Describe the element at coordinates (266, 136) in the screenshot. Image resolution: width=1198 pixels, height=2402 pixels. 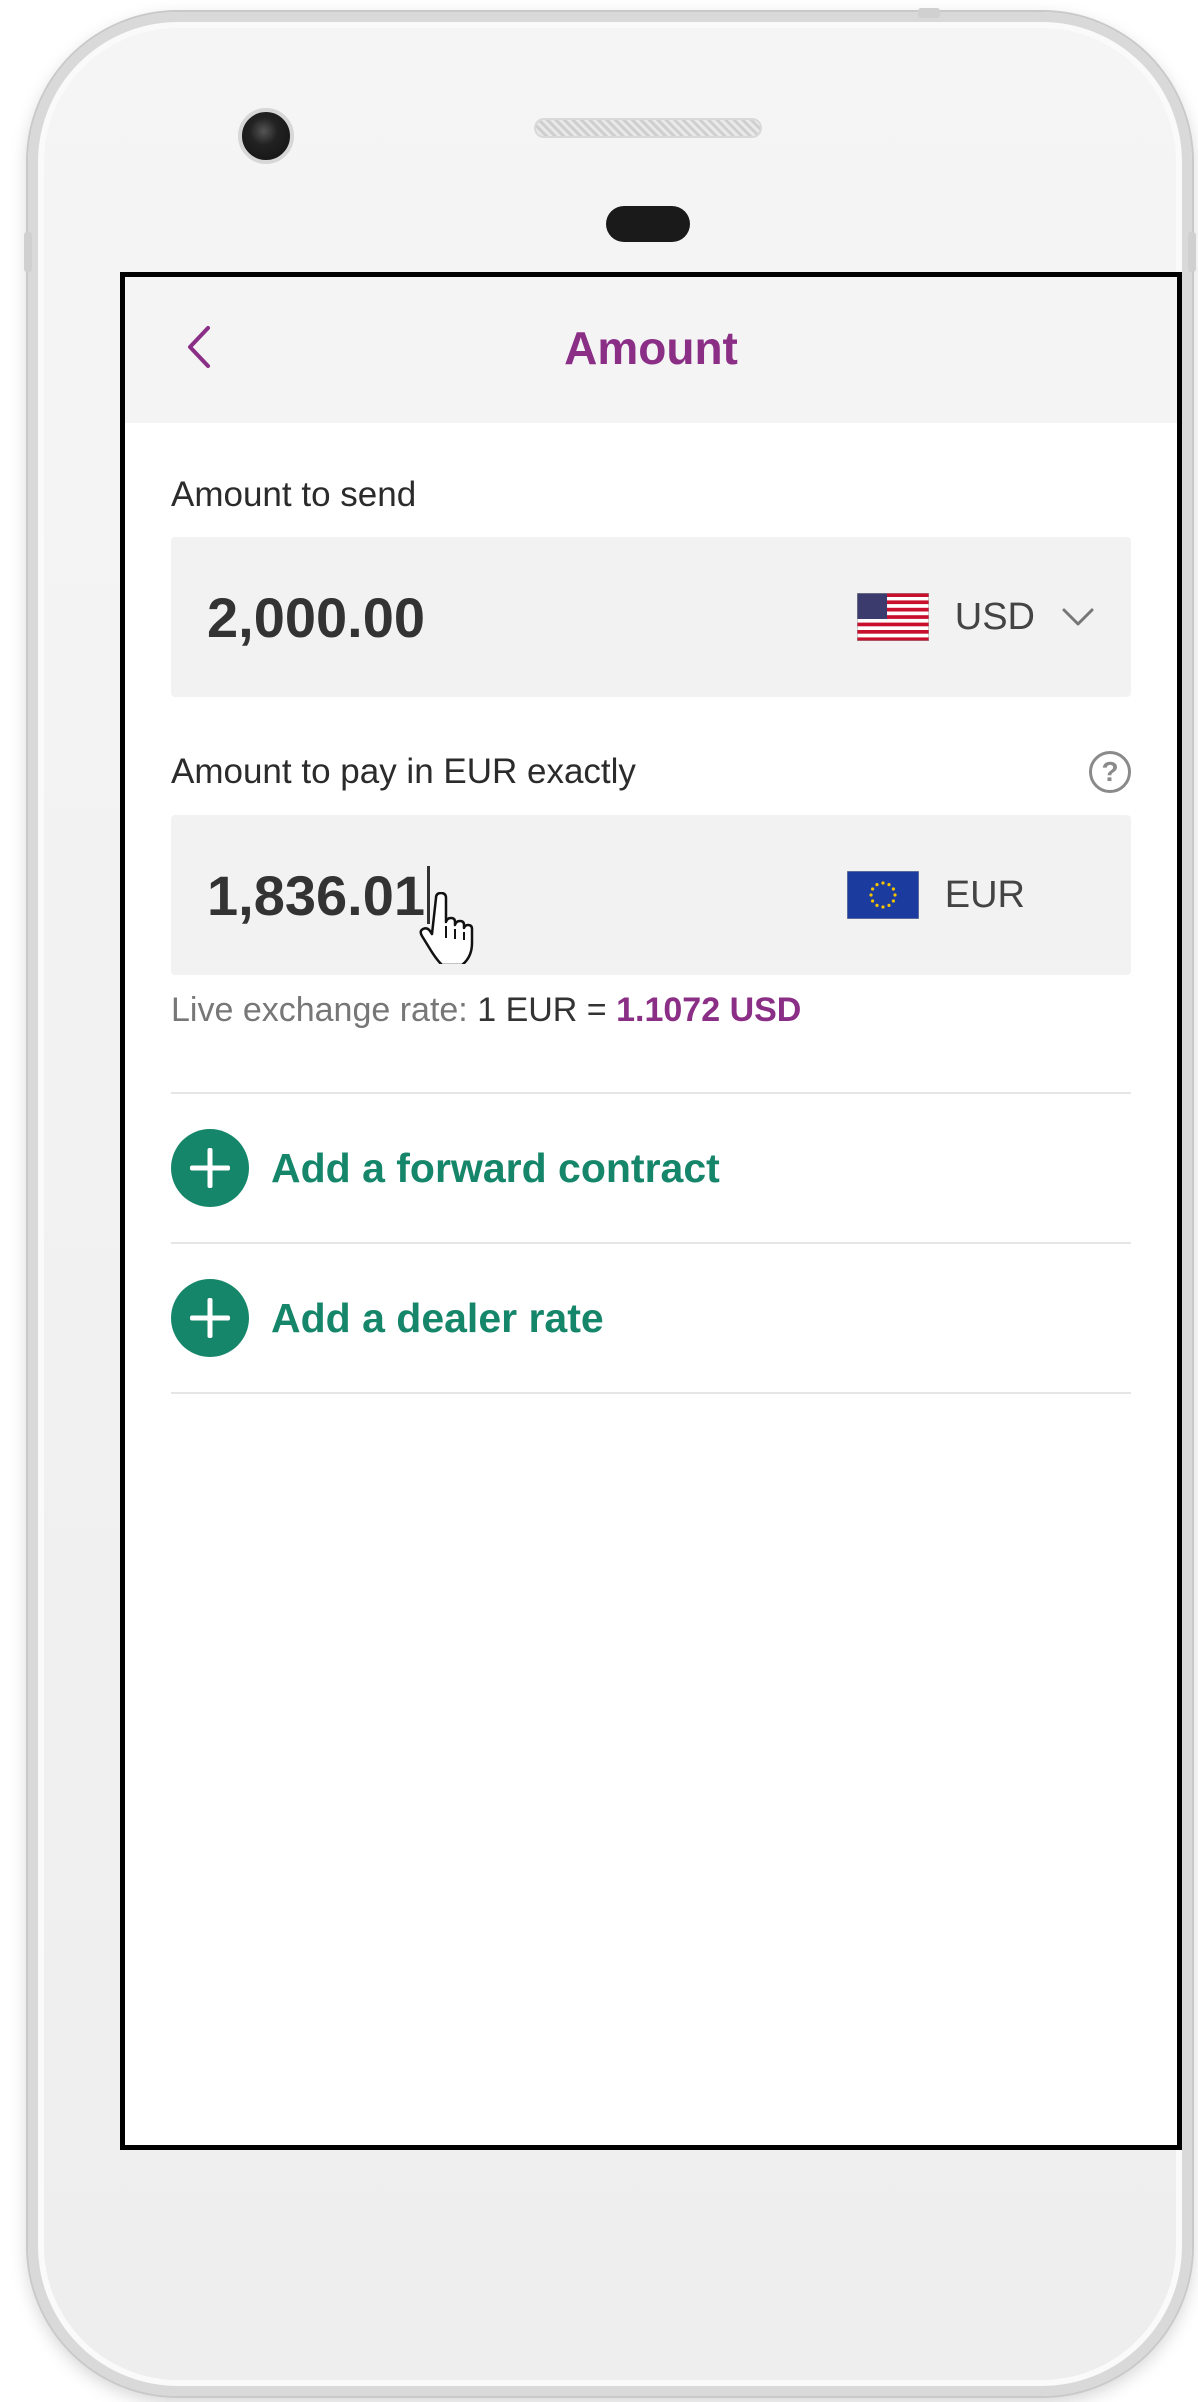
I see `front-camera` at that location.